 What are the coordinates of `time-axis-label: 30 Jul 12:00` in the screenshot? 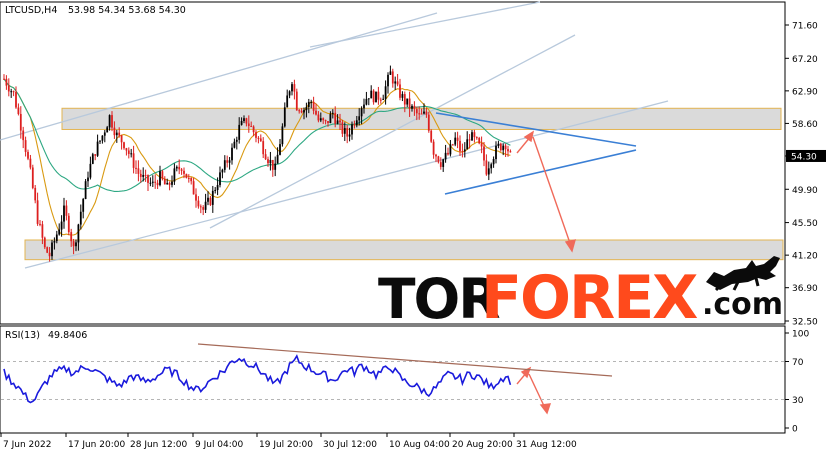 It's located at (350, 445).